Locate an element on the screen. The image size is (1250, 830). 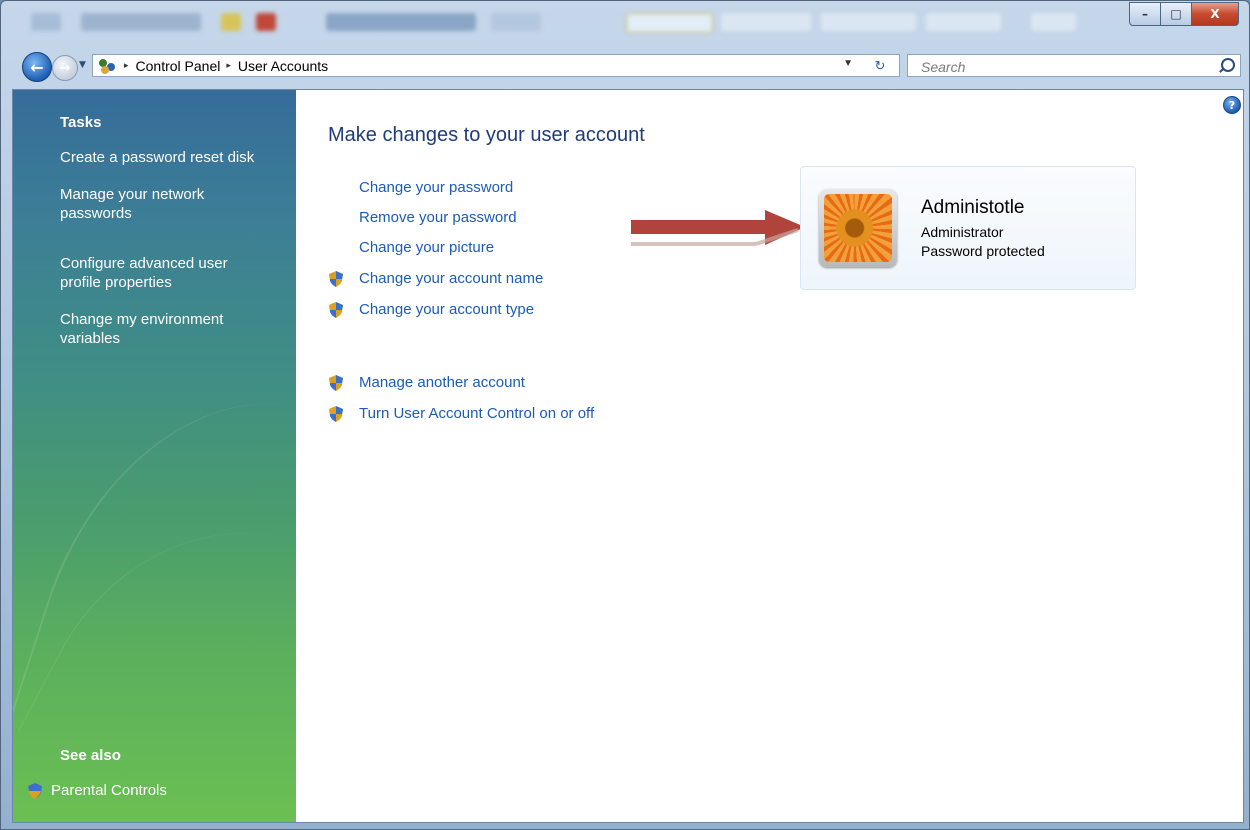
close-button: X is located at coordinates (1215, 14).